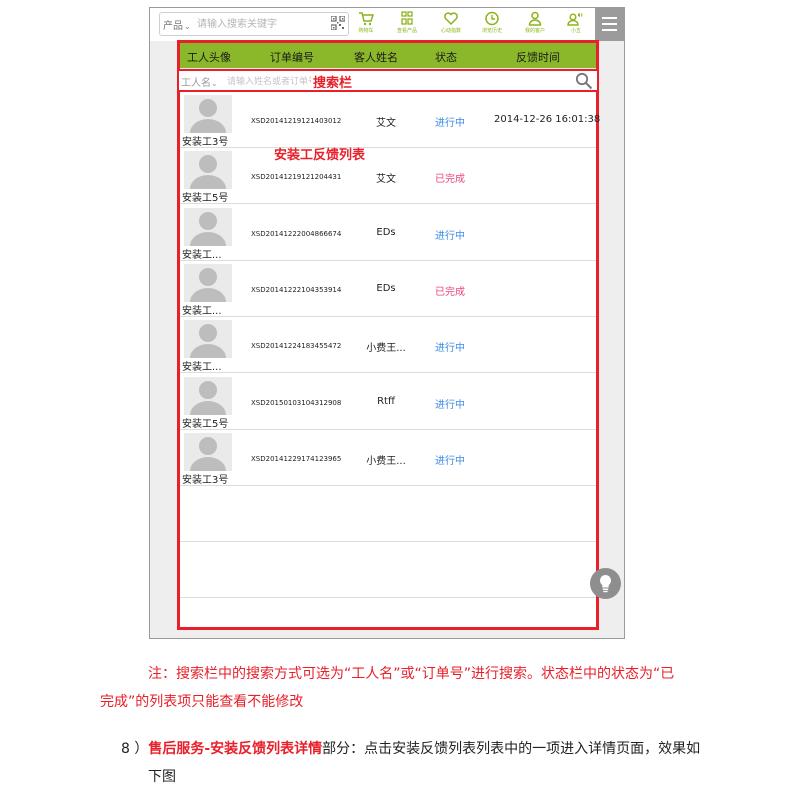 The image size is (800, 801). I want to click on table-row: 安装工5号 XSD20150103104312908 Rtff 进行中, so click(388, 402).